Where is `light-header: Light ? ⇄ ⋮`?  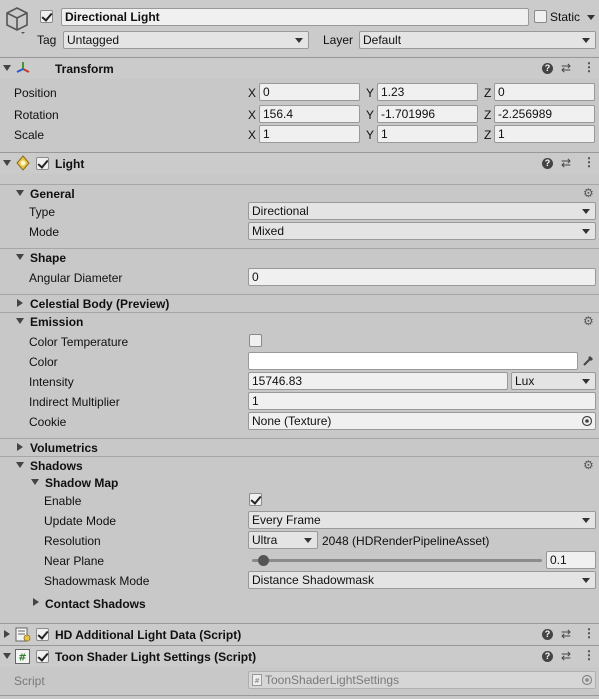
light-header: Light ? ⇄ ⋮ is located at coordinates (299, 163).